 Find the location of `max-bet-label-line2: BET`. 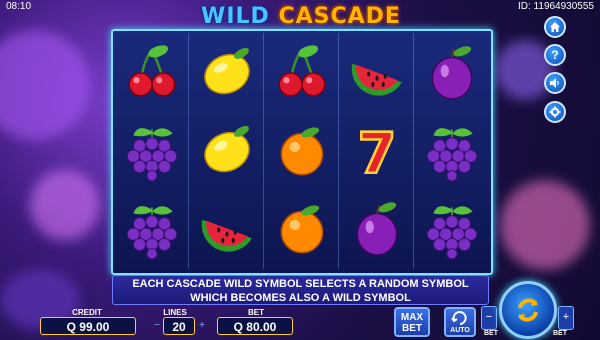

max-bet-label-line2: BET is located at coordinates (412, 328).